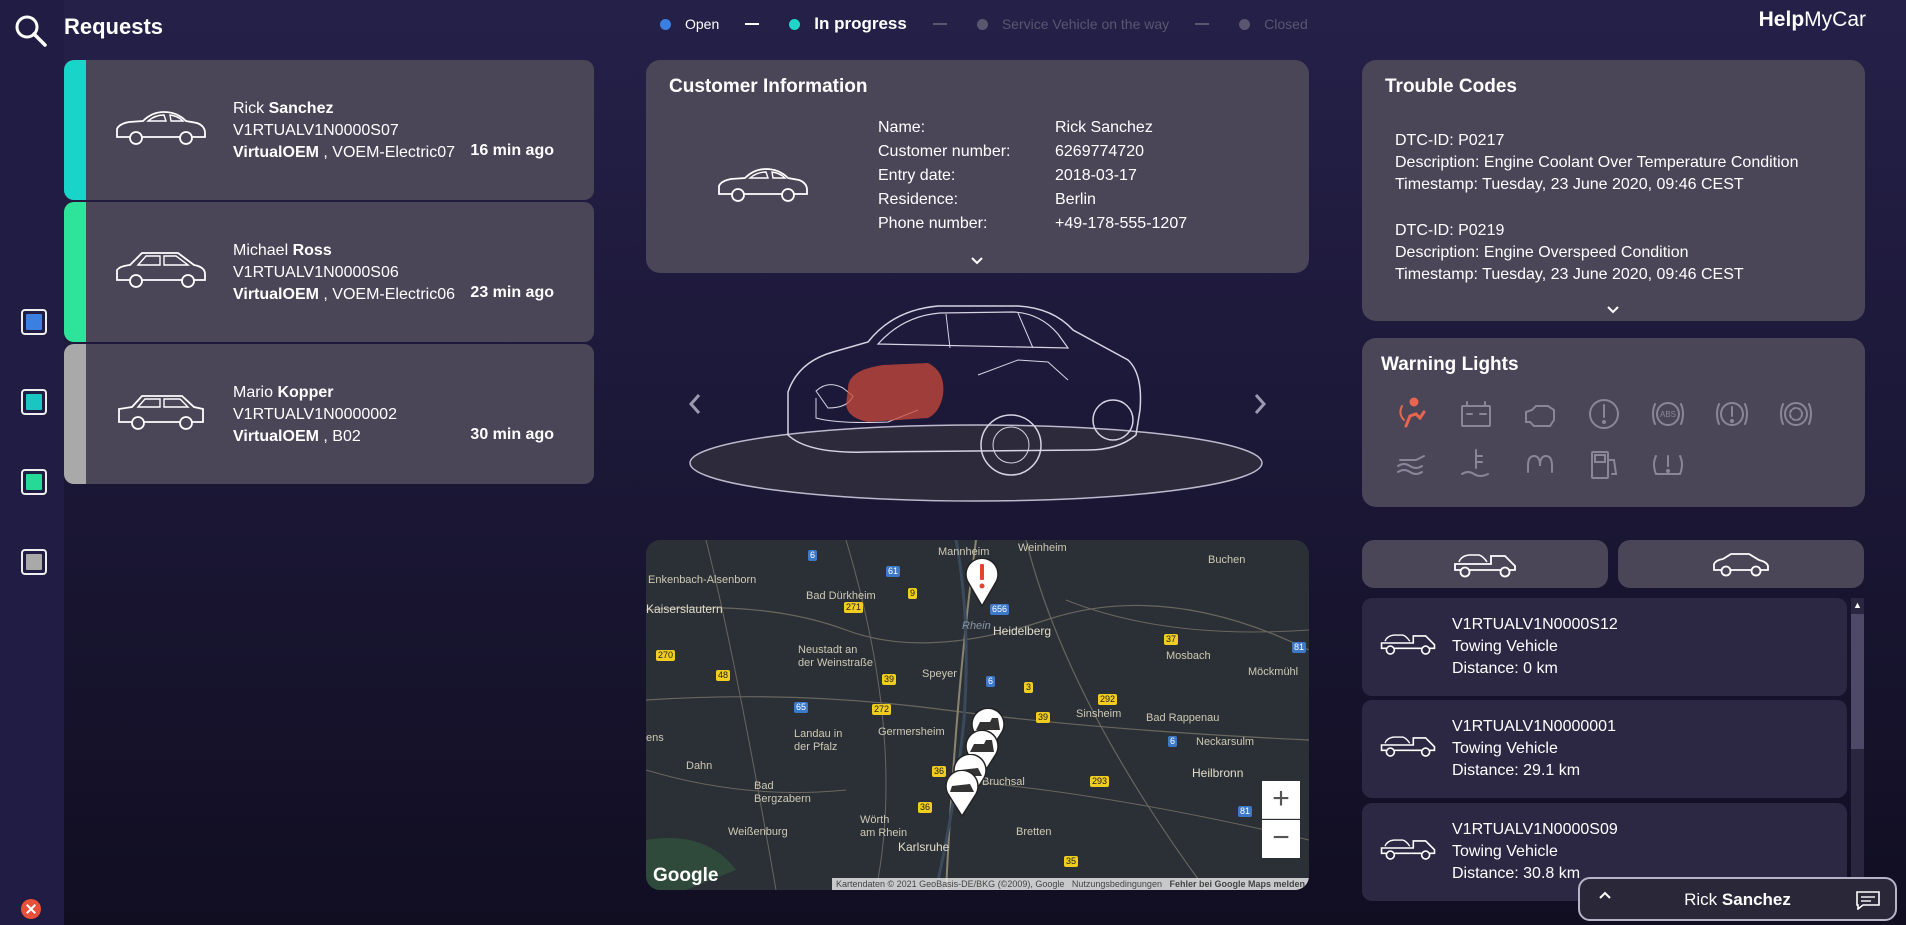 The height and width of the screenshot is (925, 1906). I want to click on status-step-in-progress: In progress, so click(848, 24).